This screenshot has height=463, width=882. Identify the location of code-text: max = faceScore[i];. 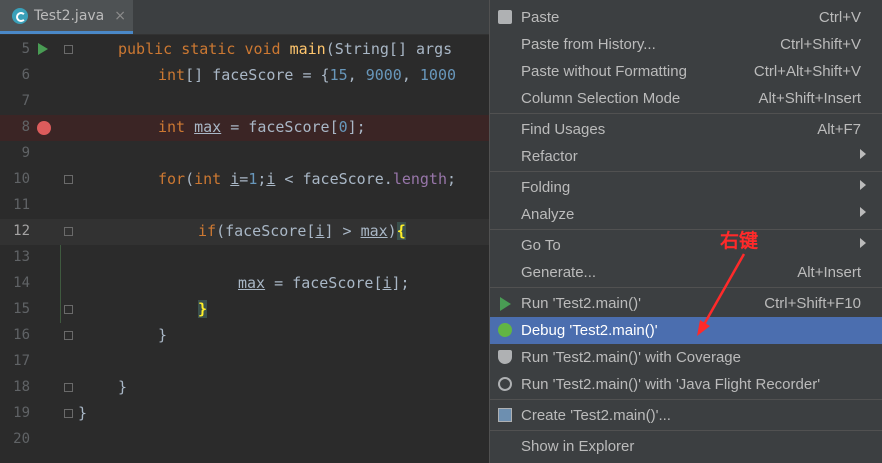
(324, 283).